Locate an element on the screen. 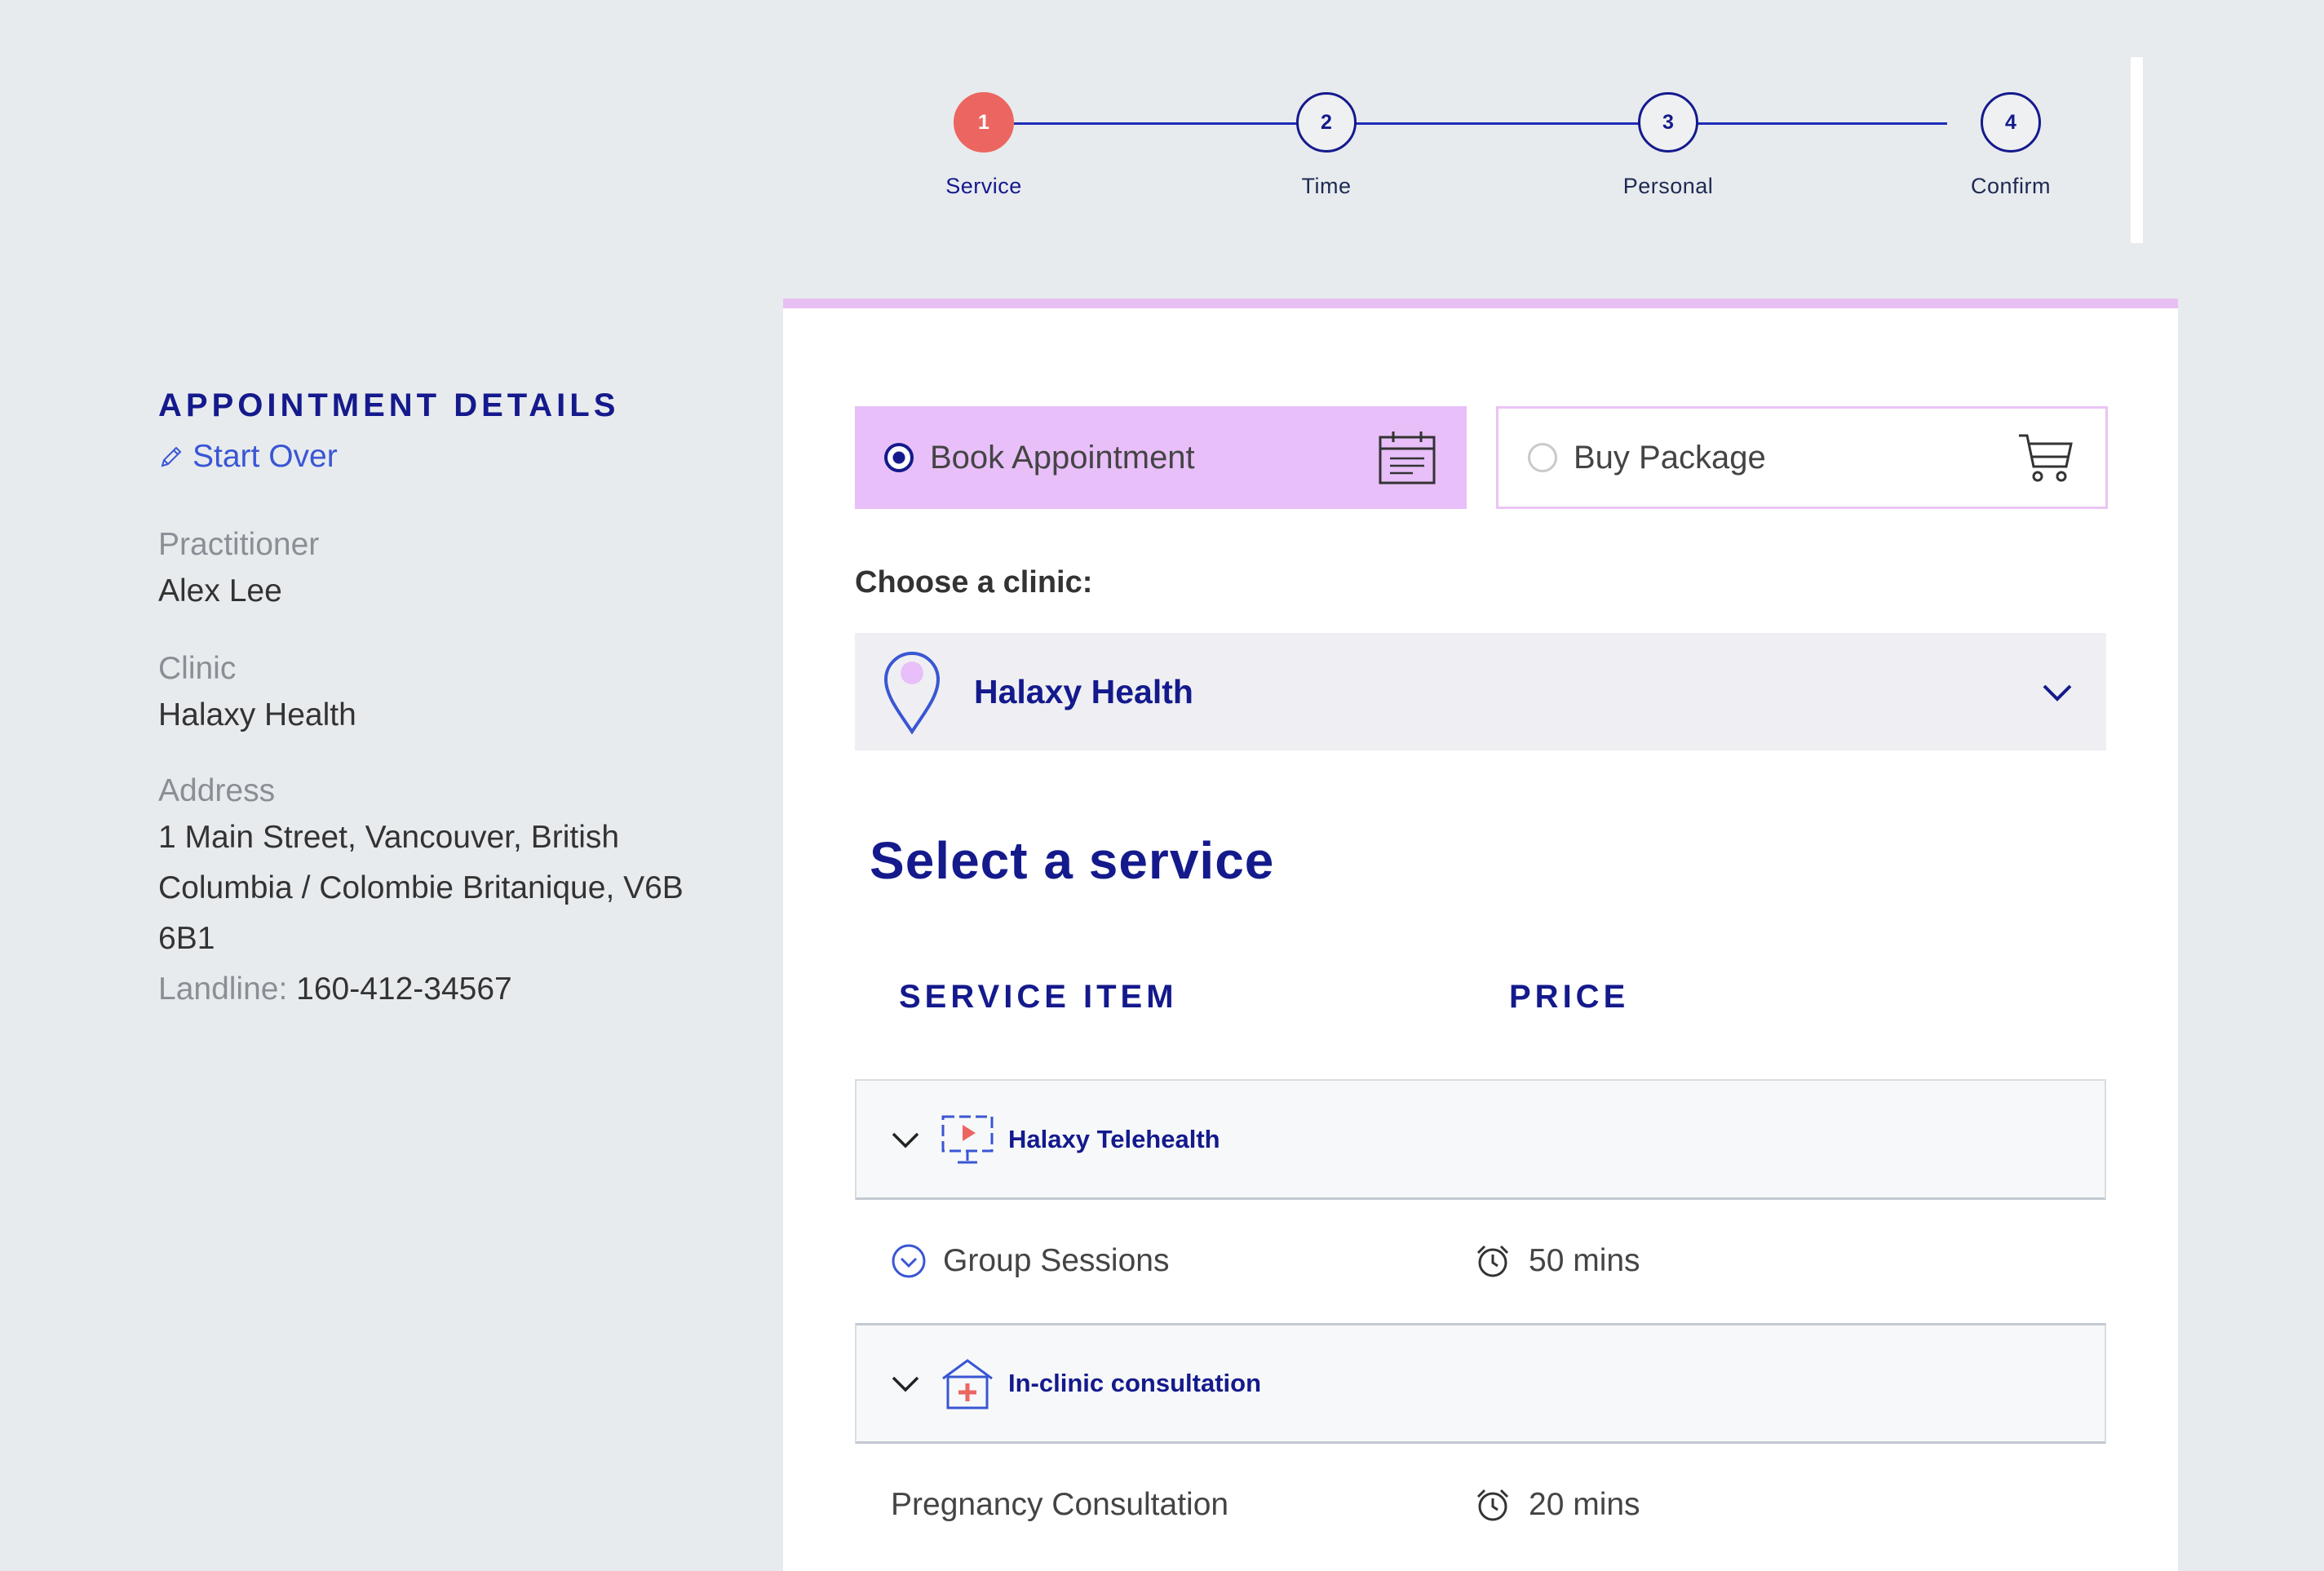 This screenshot has width=2324, height=1571. service-item-header: SERVICE ITEM is located at coordinates (1038, 997).